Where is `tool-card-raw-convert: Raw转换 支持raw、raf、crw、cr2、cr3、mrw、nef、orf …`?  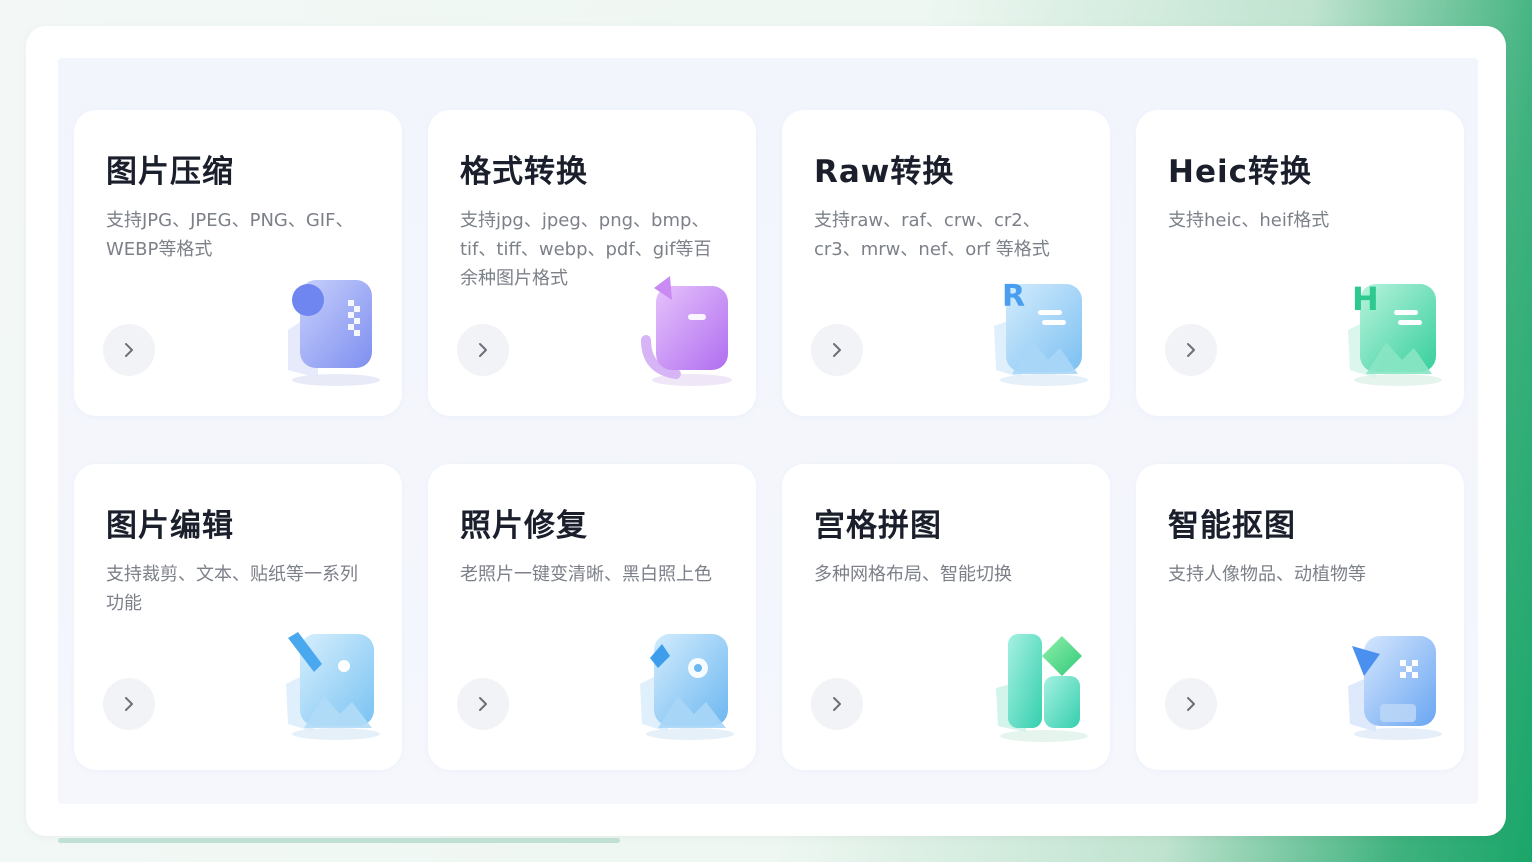 tool-card-raw-convert: Raw转换 支持raw、raf、crw、cr2、cr3、mrw、nef、orf … is located at coordinates (946, 263).